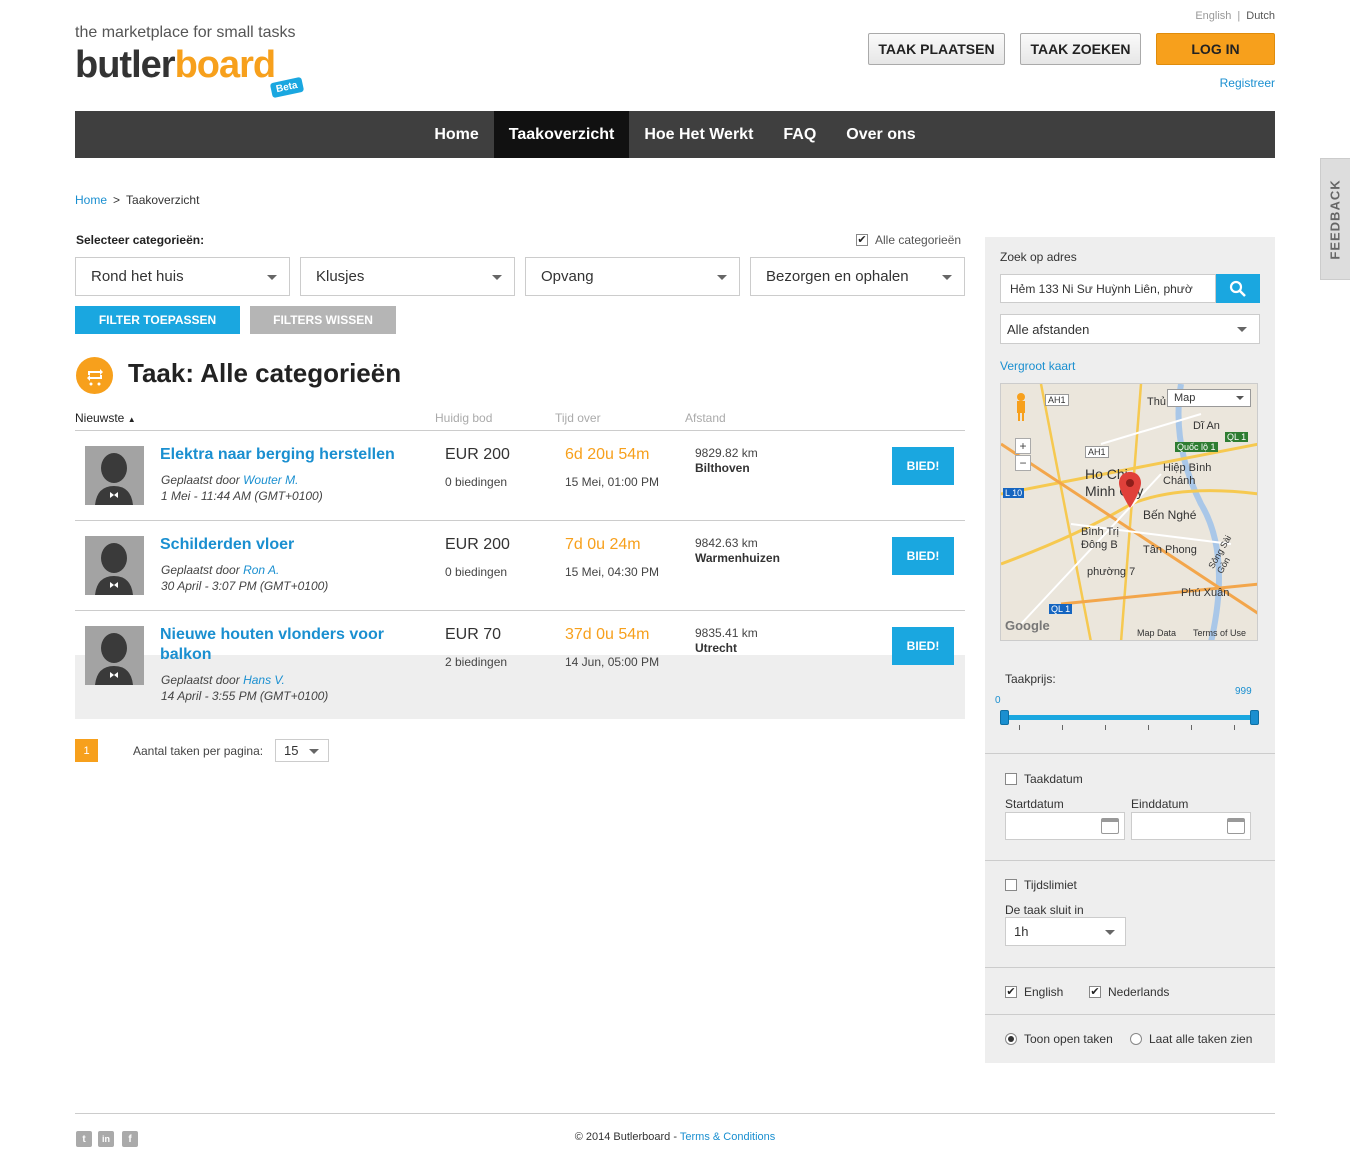 Image resolution: width=1350 pixels, height=1163 pixels. What do you see at coordinates (407, 276) in the screenshot?
I see `category-dropdown-chores: Klusjes` at bounding box center [407, 276].